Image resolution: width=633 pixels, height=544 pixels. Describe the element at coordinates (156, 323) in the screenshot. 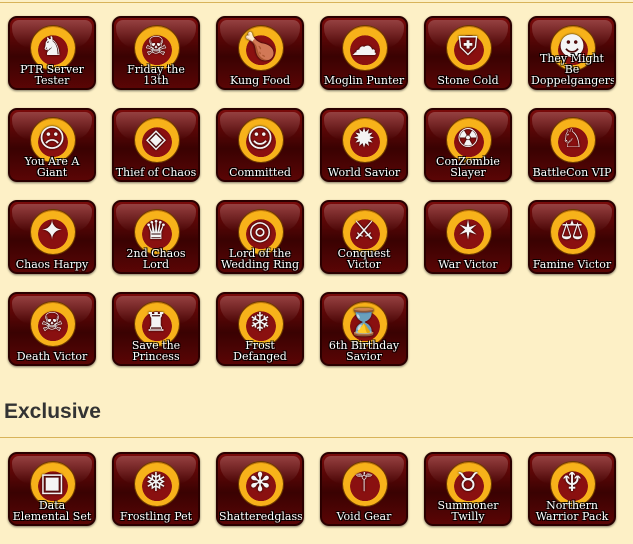

I see `dragon-head-icon: ♜` at that location.